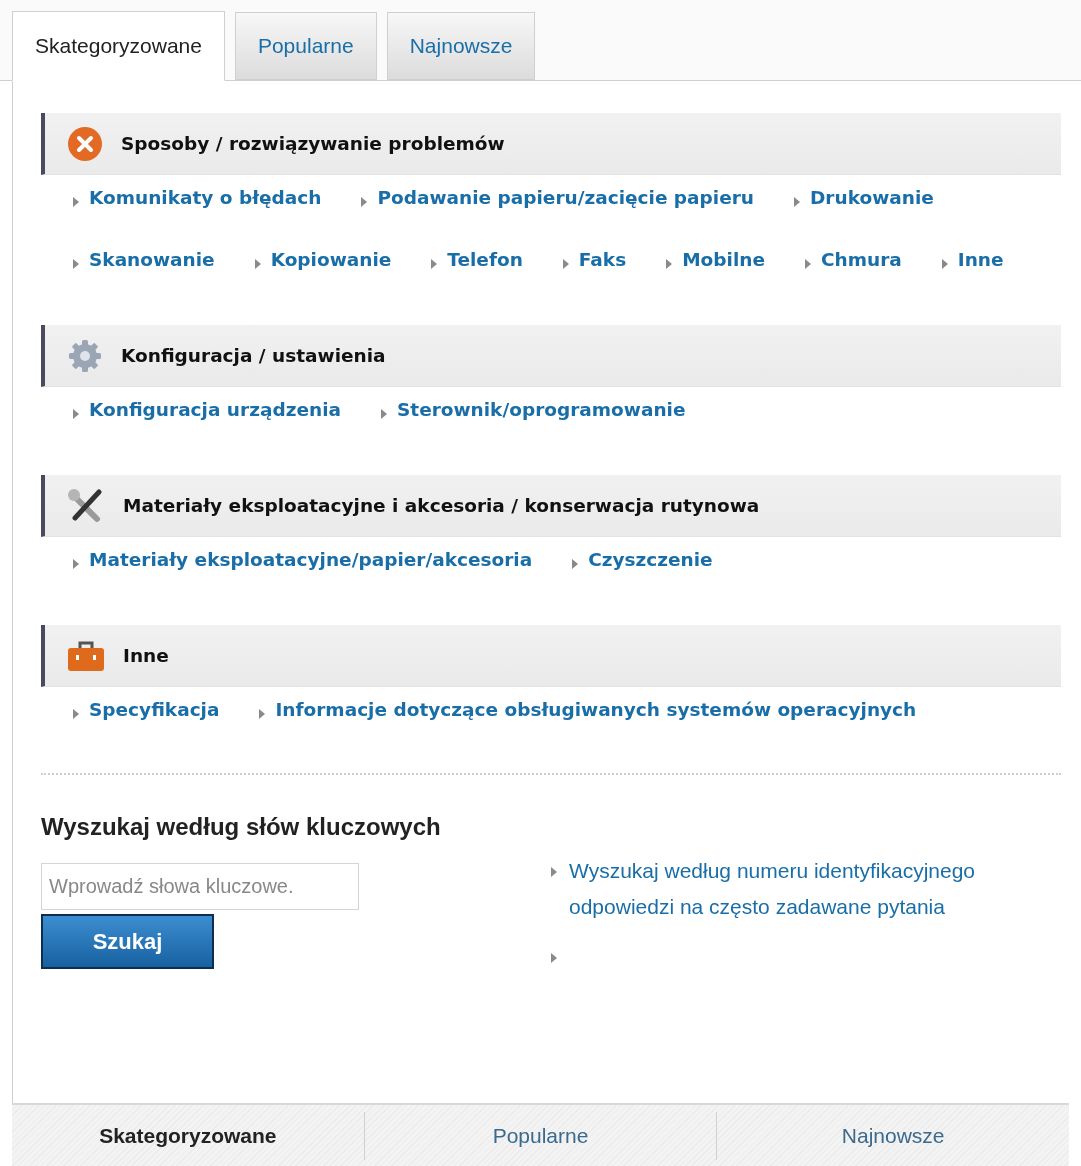  Describe the element at coordinates (461, 46) in the screenshot. I see `tab: Najnowsze` at that location.